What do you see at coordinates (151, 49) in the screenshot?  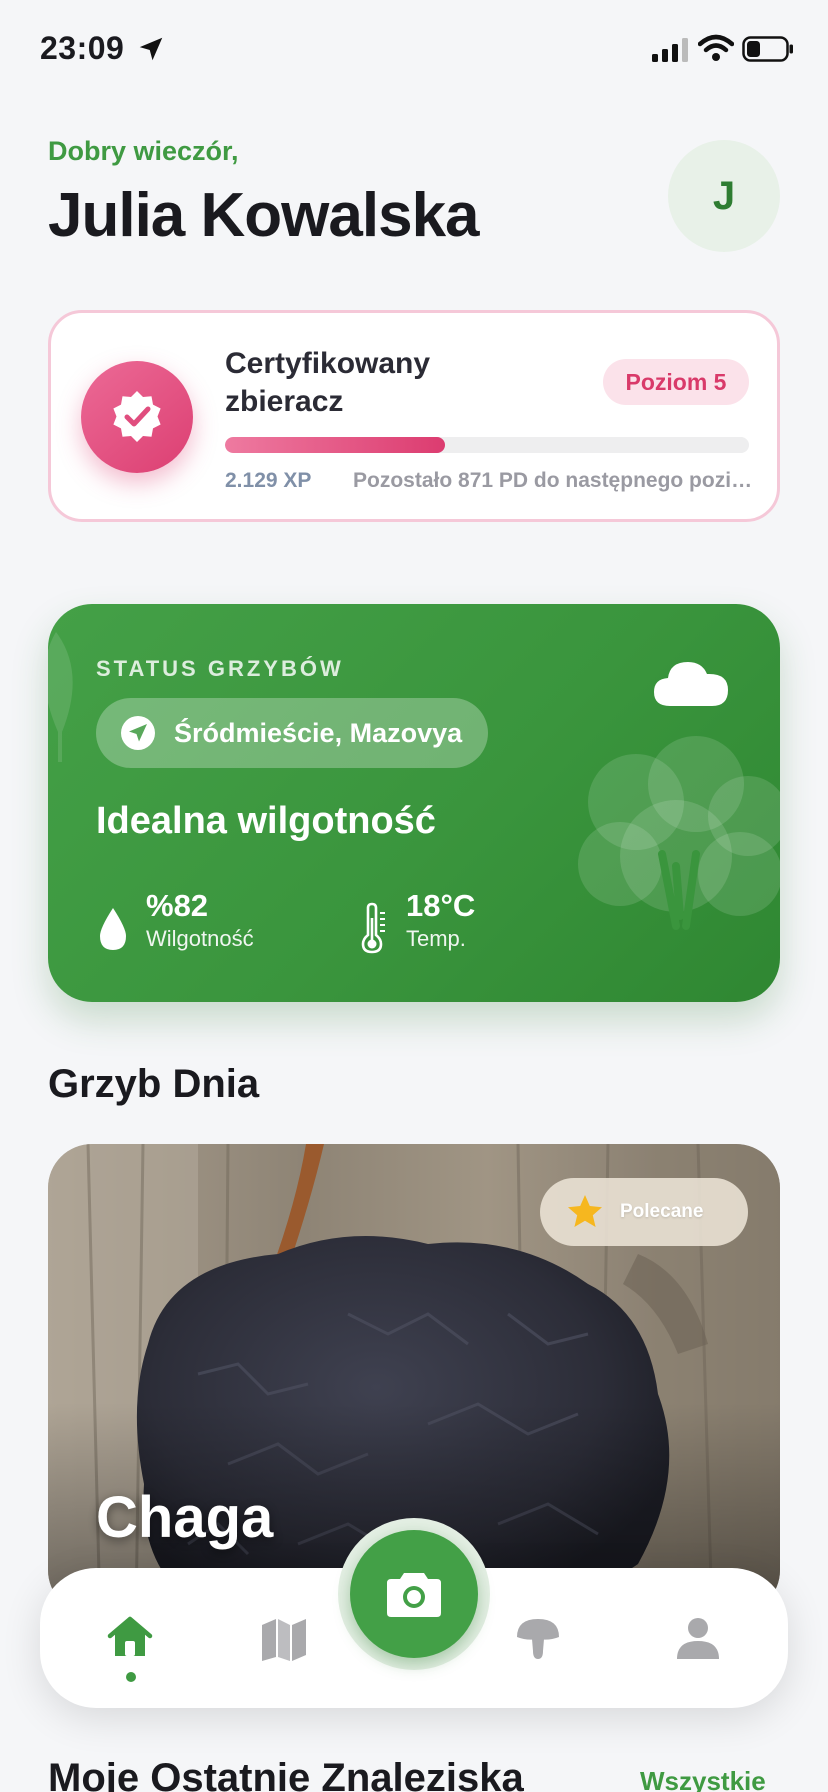 I see `location-arrow-icon` at bounding box center [151, 49].